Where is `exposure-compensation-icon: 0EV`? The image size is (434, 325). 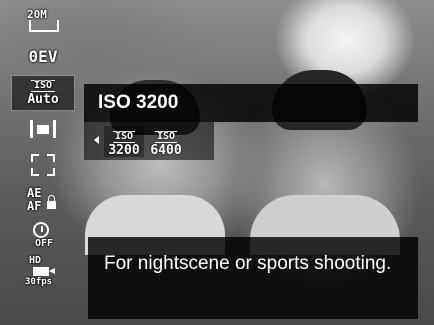 exposure-compensation-icon: 0EV is located at coordinates (43, 56).